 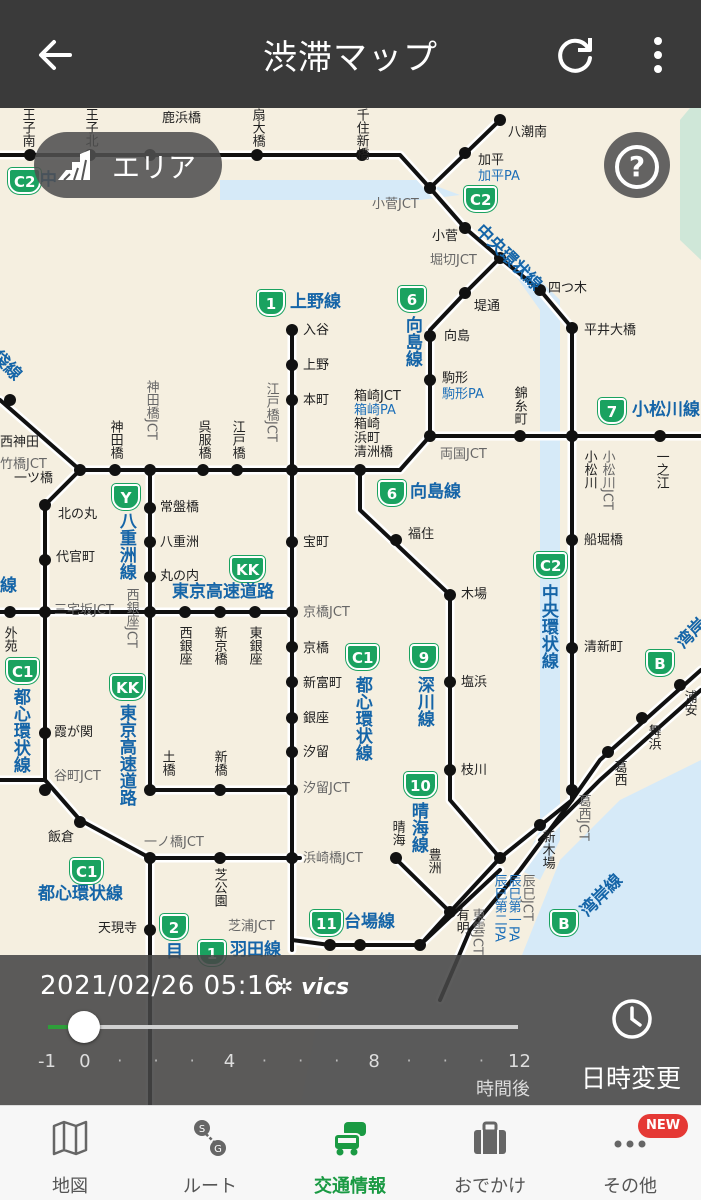 What do you see at coordinates (316, 752) in the screenshot?
I see `place-label: 汐留` at bounding box center [316, 752].